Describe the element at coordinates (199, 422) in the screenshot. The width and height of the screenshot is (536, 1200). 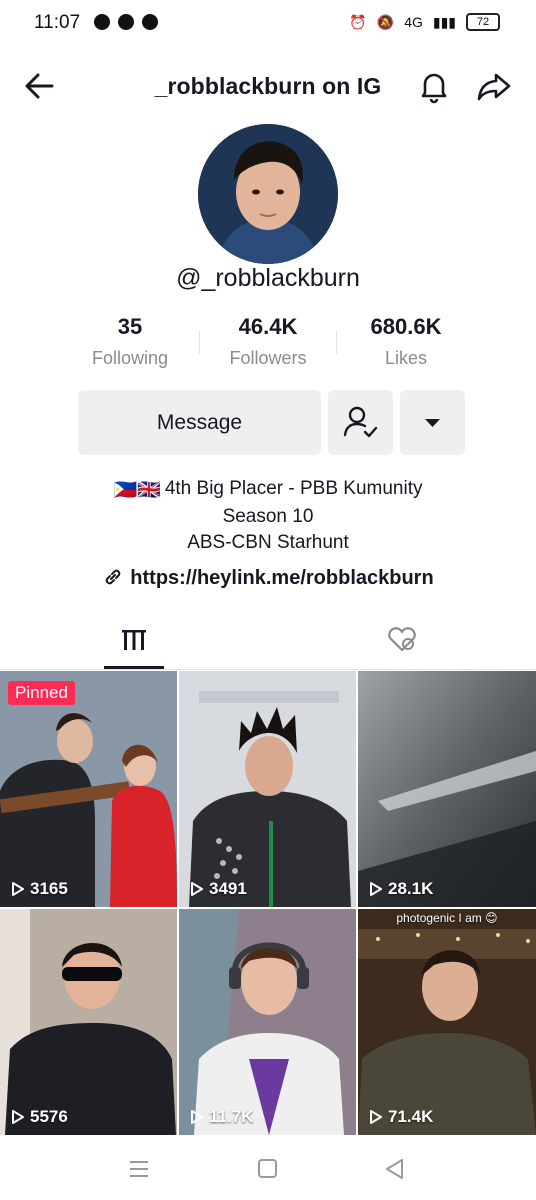
I see `message-button: Message` at that location.